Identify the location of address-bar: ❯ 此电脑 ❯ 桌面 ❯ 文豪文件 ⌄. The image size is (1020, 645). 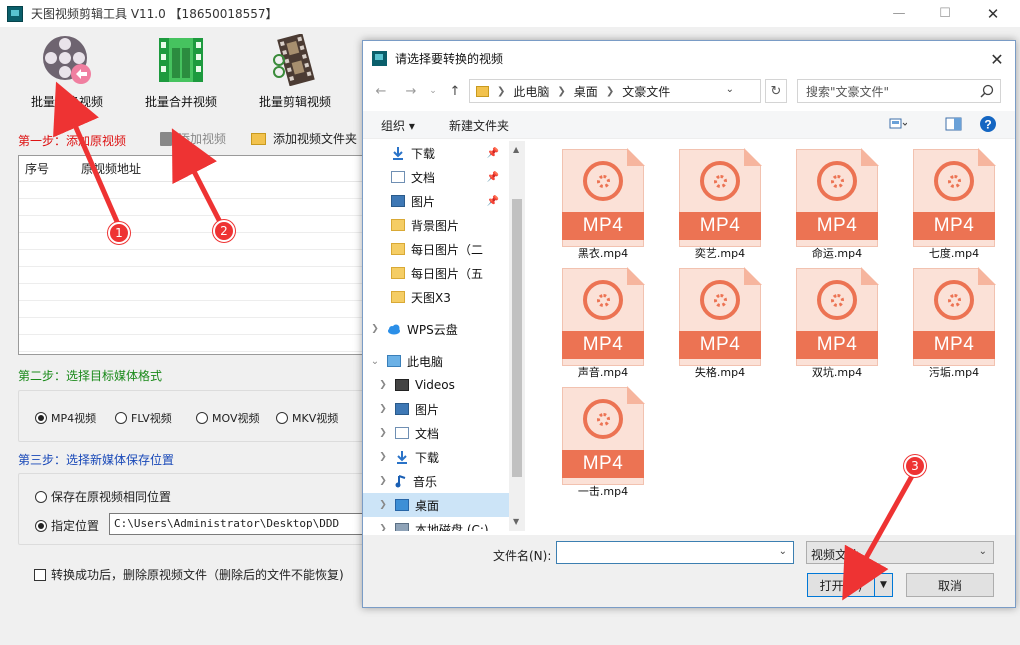
(615, 91).